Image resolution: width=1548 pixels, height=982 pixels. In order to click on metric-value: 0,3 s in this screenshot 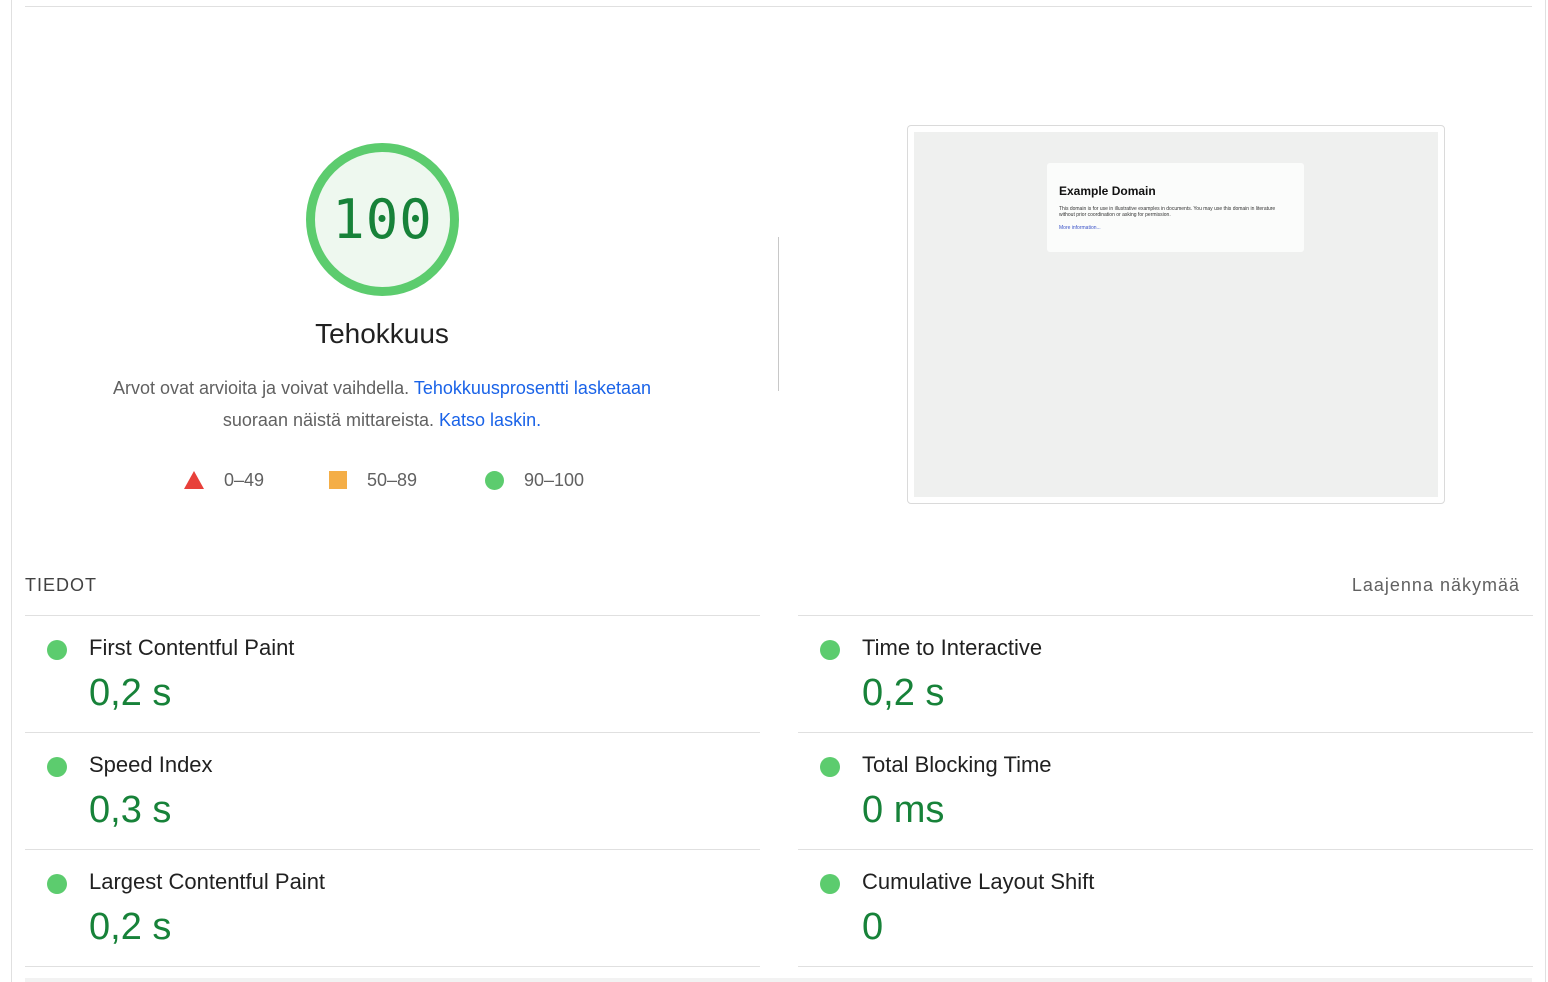, I will do `click(130, 810)`.